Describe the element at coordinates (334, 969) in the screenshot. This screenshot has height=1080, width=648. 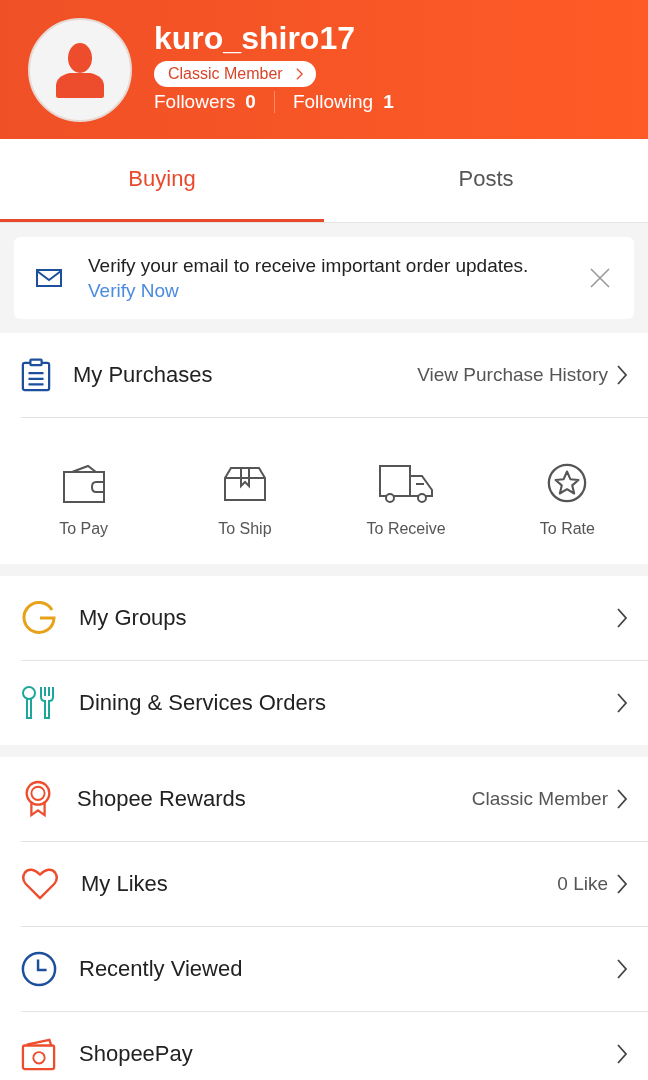
I see `menu-row: Recently Viewed` at that location.